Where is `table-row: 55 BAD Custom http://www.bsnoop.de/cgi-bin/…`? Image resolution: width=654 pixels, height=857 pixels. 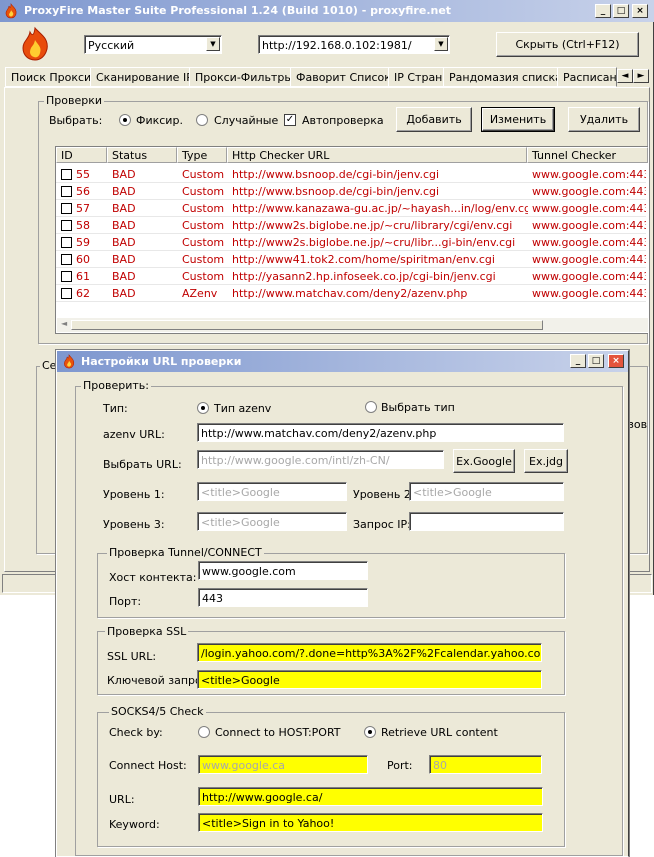 table-row: 55 BAD Custom http://www.bsnoop.de/cgi-bin/… is located at coordinates (351, 174).